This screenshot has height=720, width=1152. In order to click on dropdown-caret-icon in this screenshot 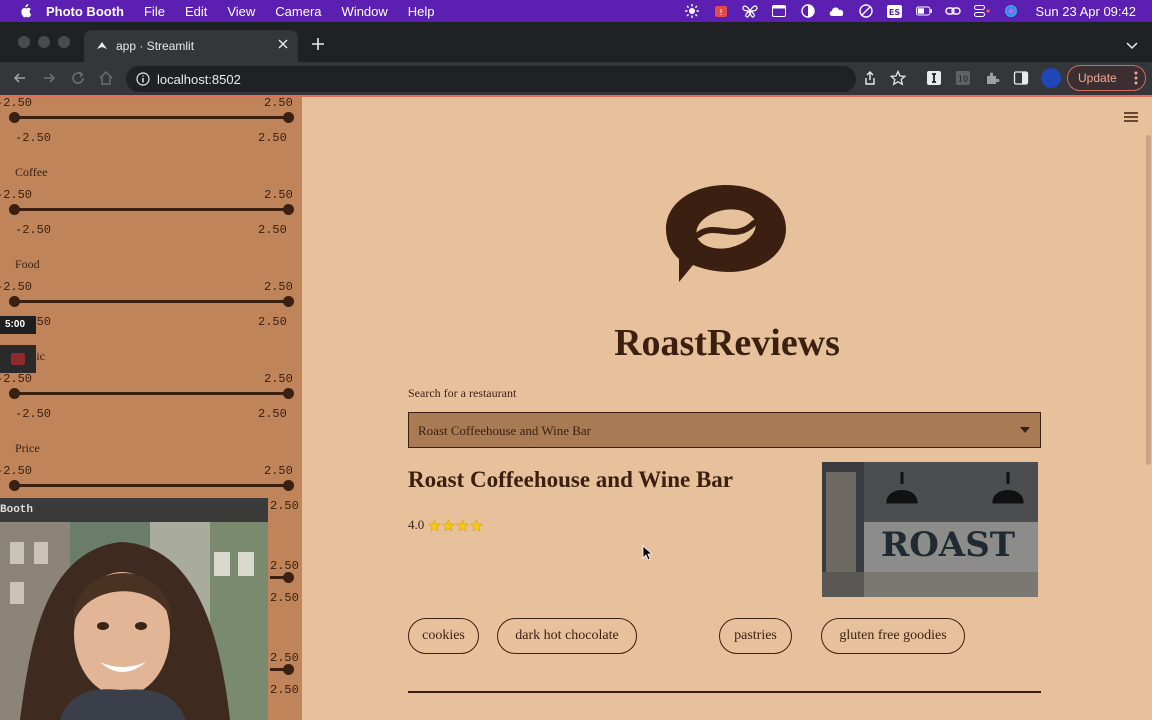, I will do `click(1025, 430)`.